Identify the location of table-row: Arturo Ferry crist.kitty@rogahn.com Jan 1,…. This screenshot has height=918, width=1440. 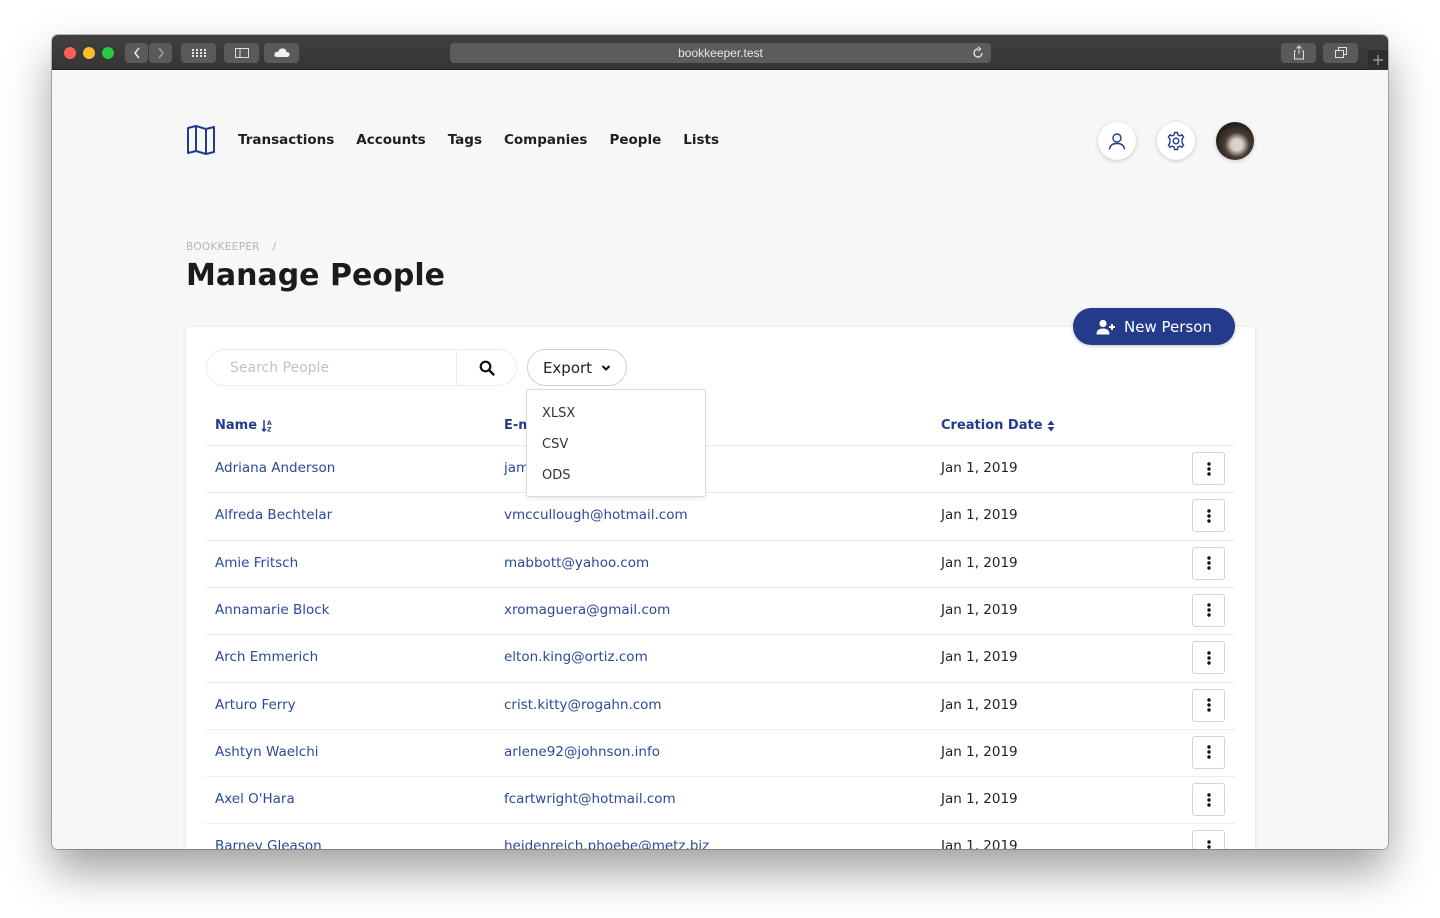
(720, 705).